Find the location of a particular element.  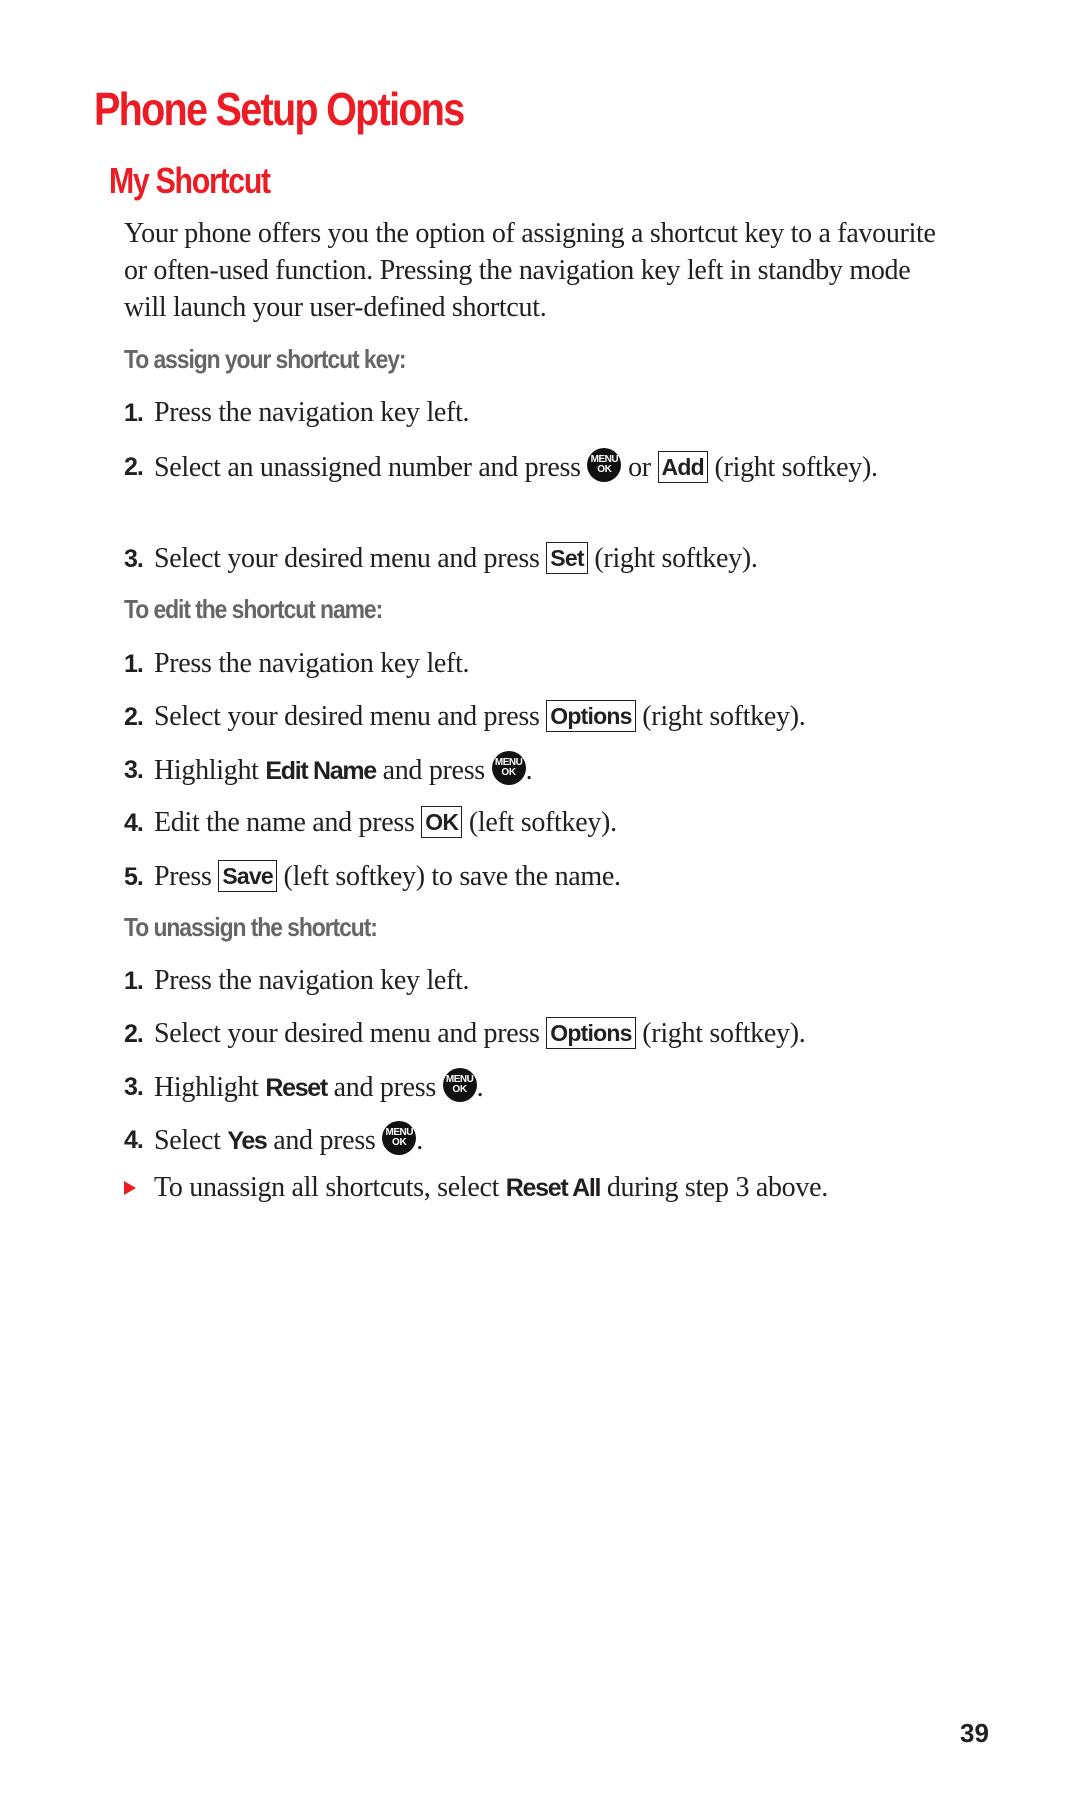

softkey-add: Add is located at coordinates (682, 467).